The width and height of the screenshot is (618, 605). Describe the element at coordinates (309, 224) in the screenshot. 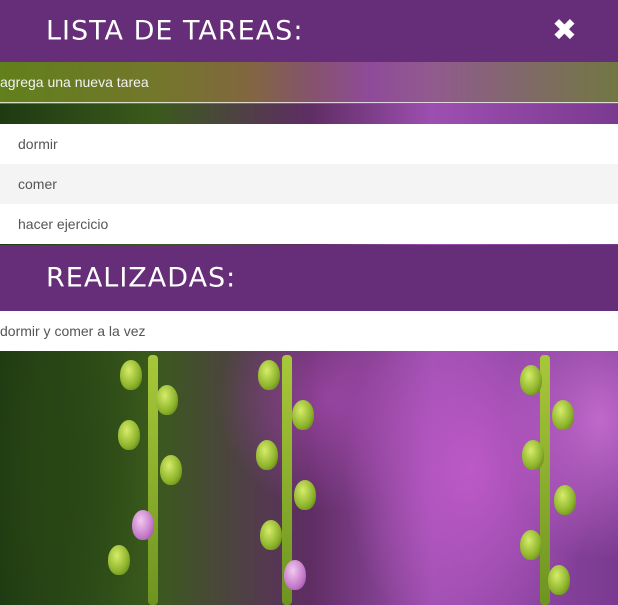

I see `todo-item: hacer ejercicio` at that location.